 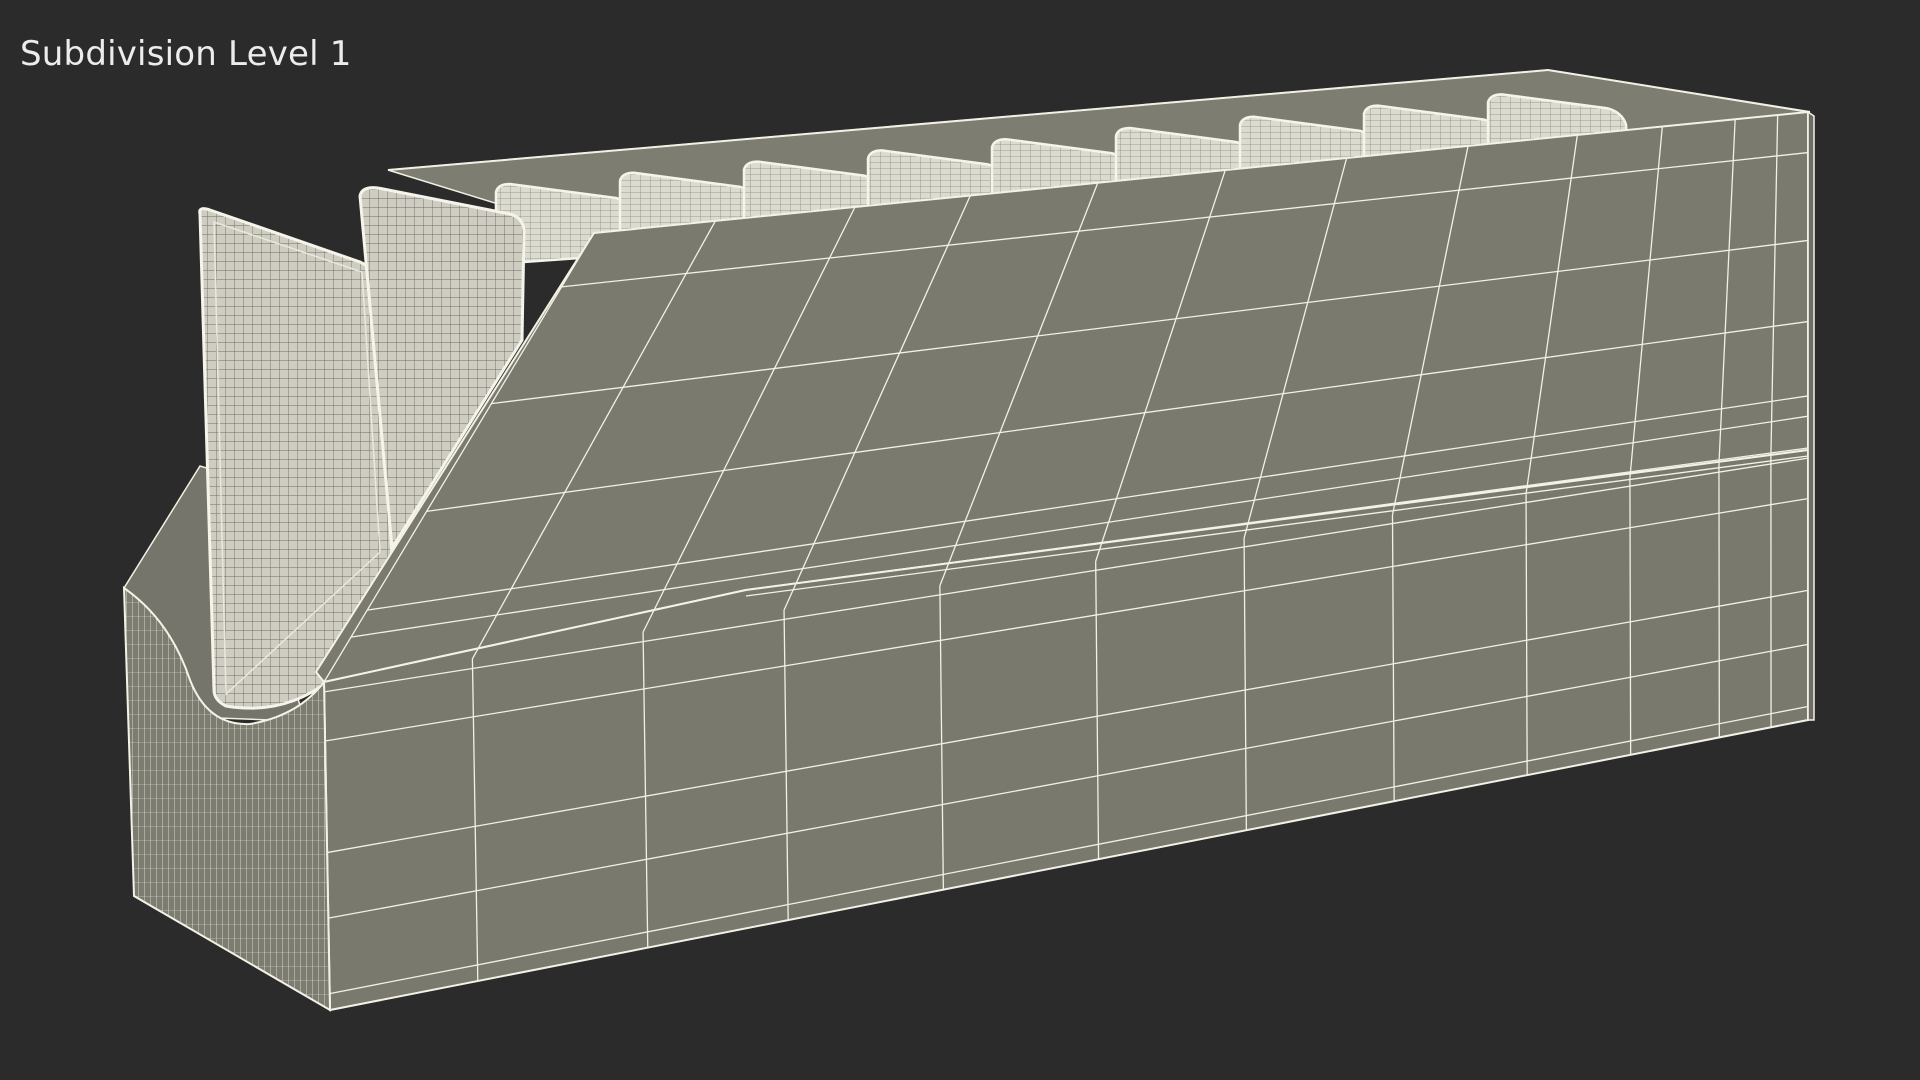 I want to click on mesh-edge, so click(x=1630, y=616).